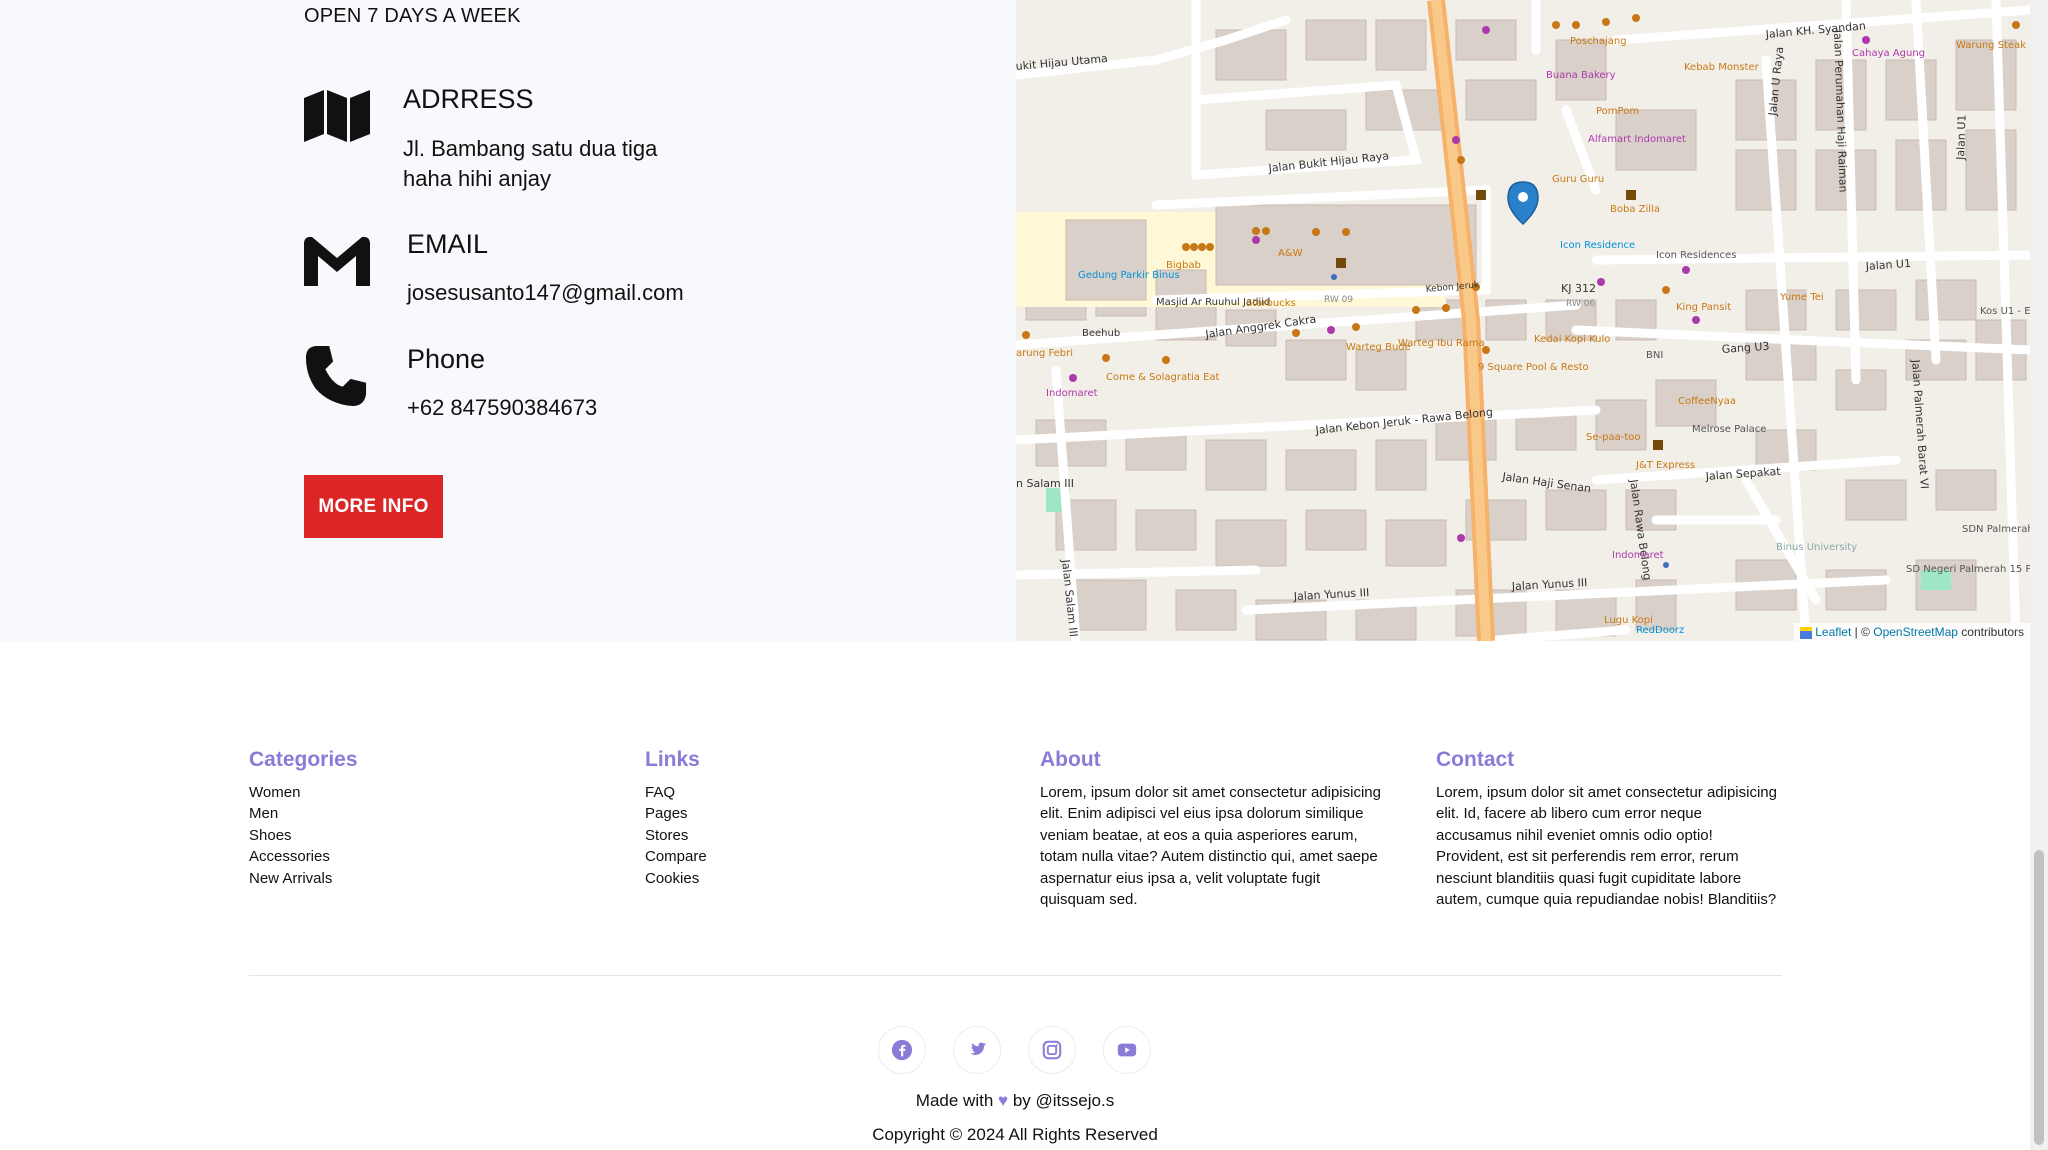  Describe the element at coordinates (1015, 1134) in the screenshot. I see `copyright-text: Copyright © 2024 All Rights Reserved` at that location.